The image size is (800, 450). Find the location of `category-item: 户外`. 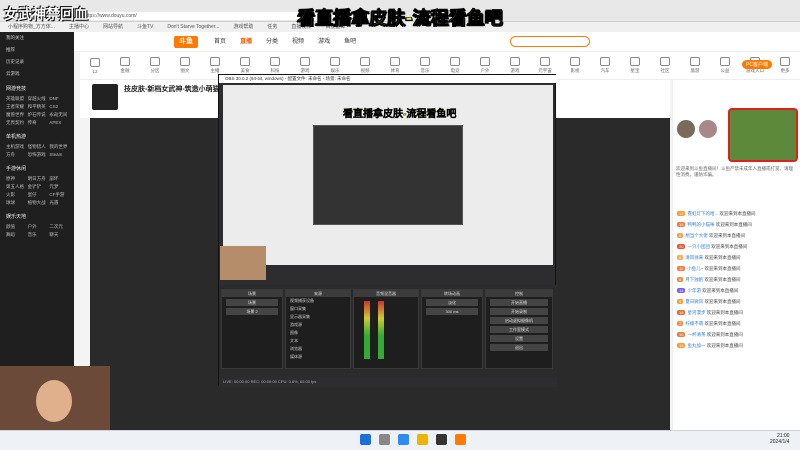

category-item: 户外 is located at coordinates (485, 65).